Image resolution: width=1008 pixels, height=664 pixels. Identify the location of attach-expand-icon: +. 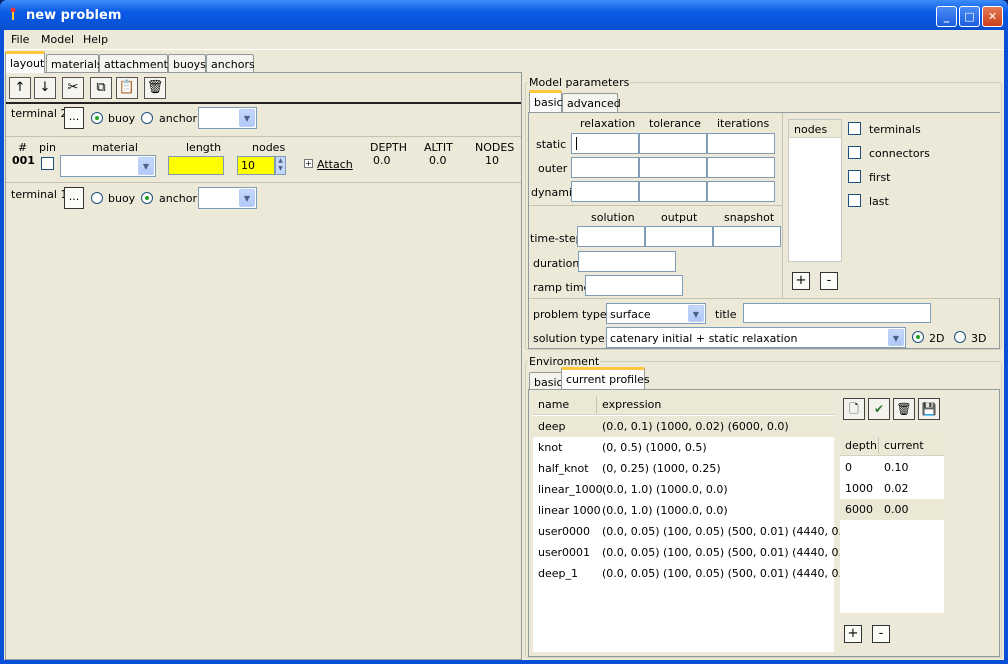
(308, 163).